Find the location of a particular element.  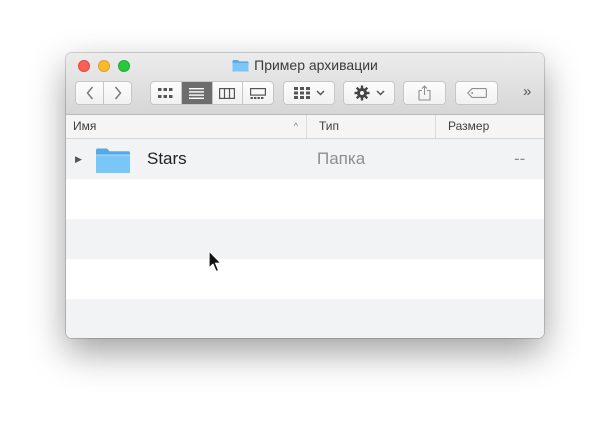

chevron-left-icon is located at coordinates (89, 93).